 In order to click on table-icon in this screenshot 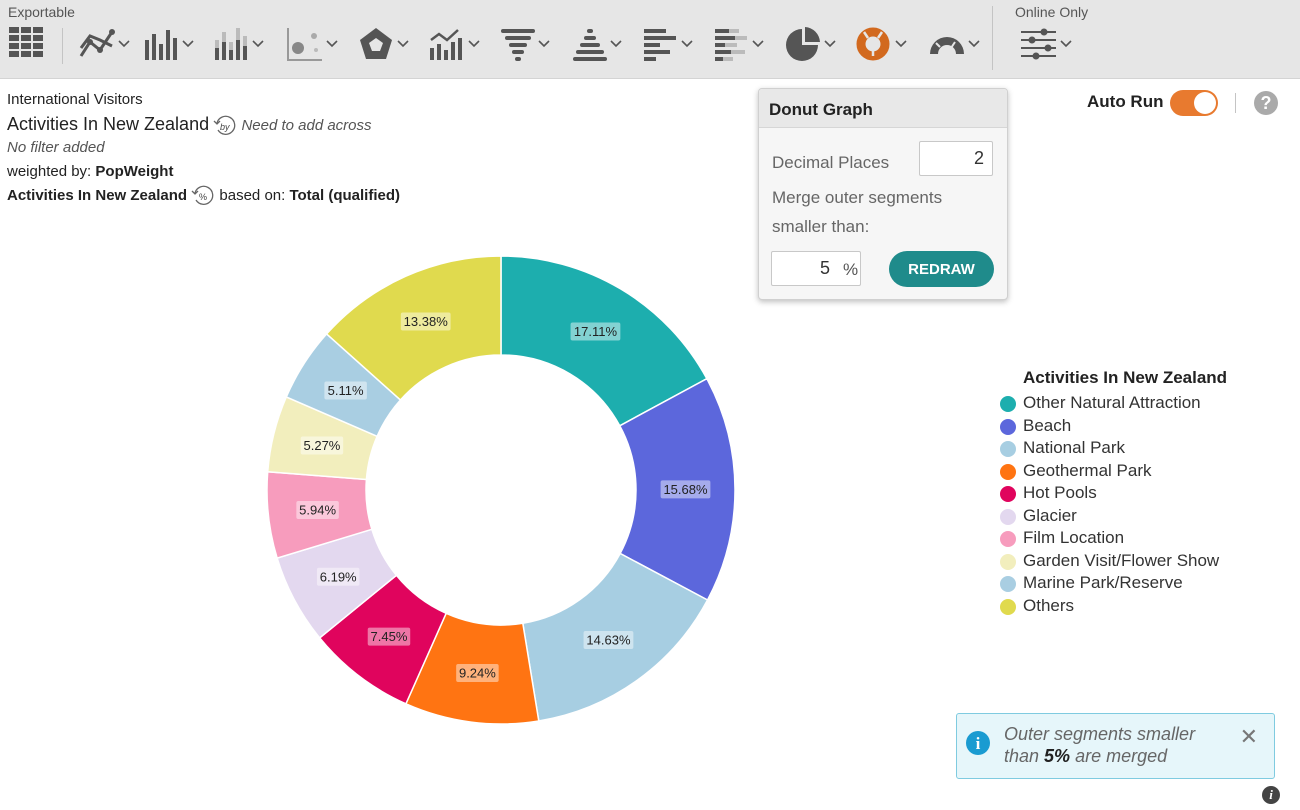, I will do `click(26, 42)`.